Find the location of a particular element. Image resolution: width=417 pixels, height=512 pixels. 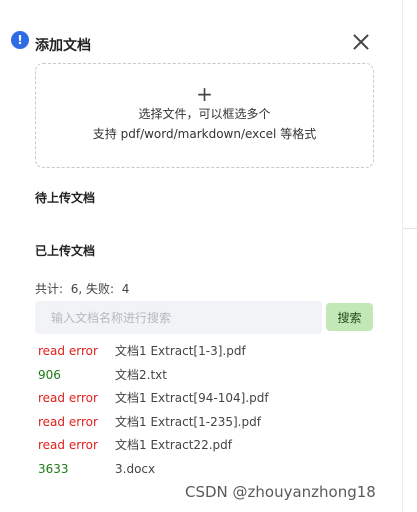

fail-count: 4 is located at coordinates (125, 289).